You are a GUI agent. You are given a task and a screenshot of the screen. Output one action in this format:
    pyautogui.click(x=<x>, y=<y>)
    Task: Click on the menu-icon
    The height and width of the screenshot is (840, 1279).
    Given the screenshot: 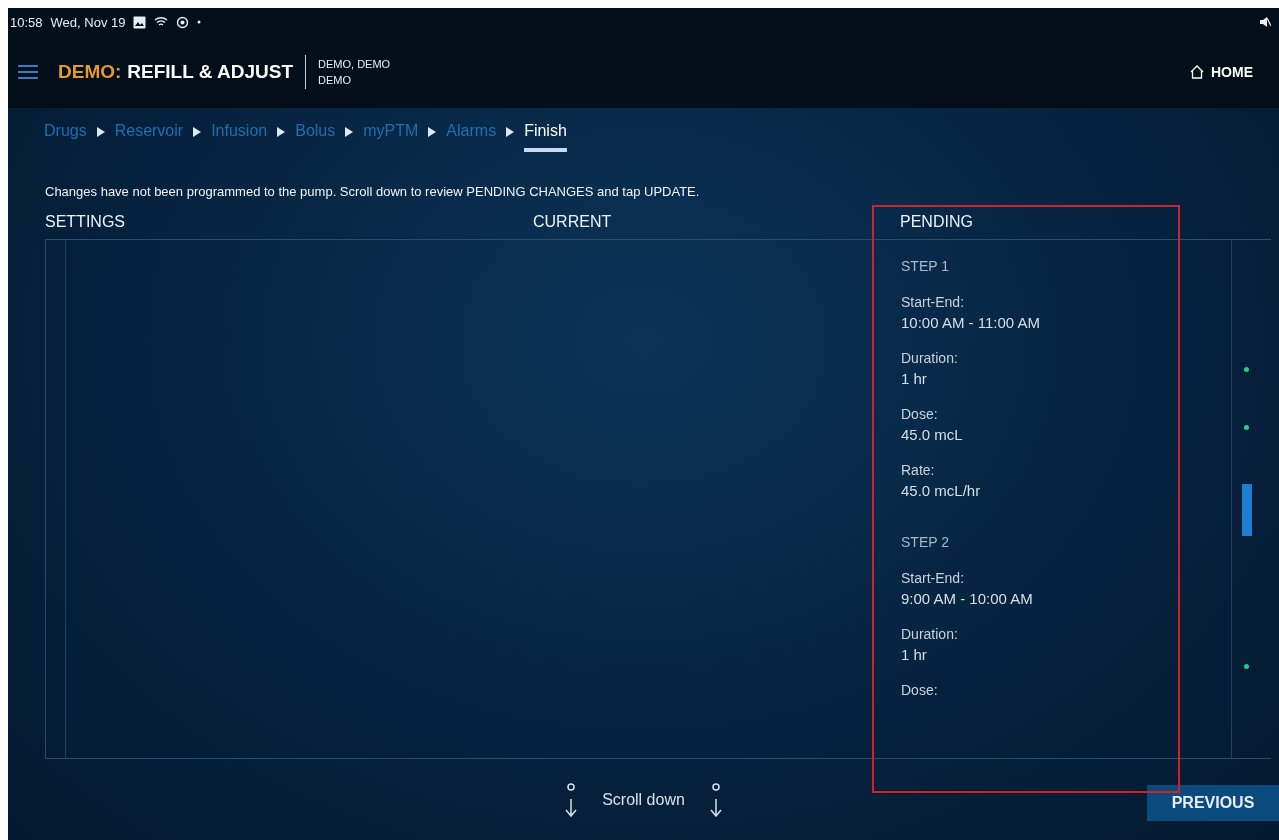 What is the action you would take?
    pyautogui.click(x=28, y=72)
    